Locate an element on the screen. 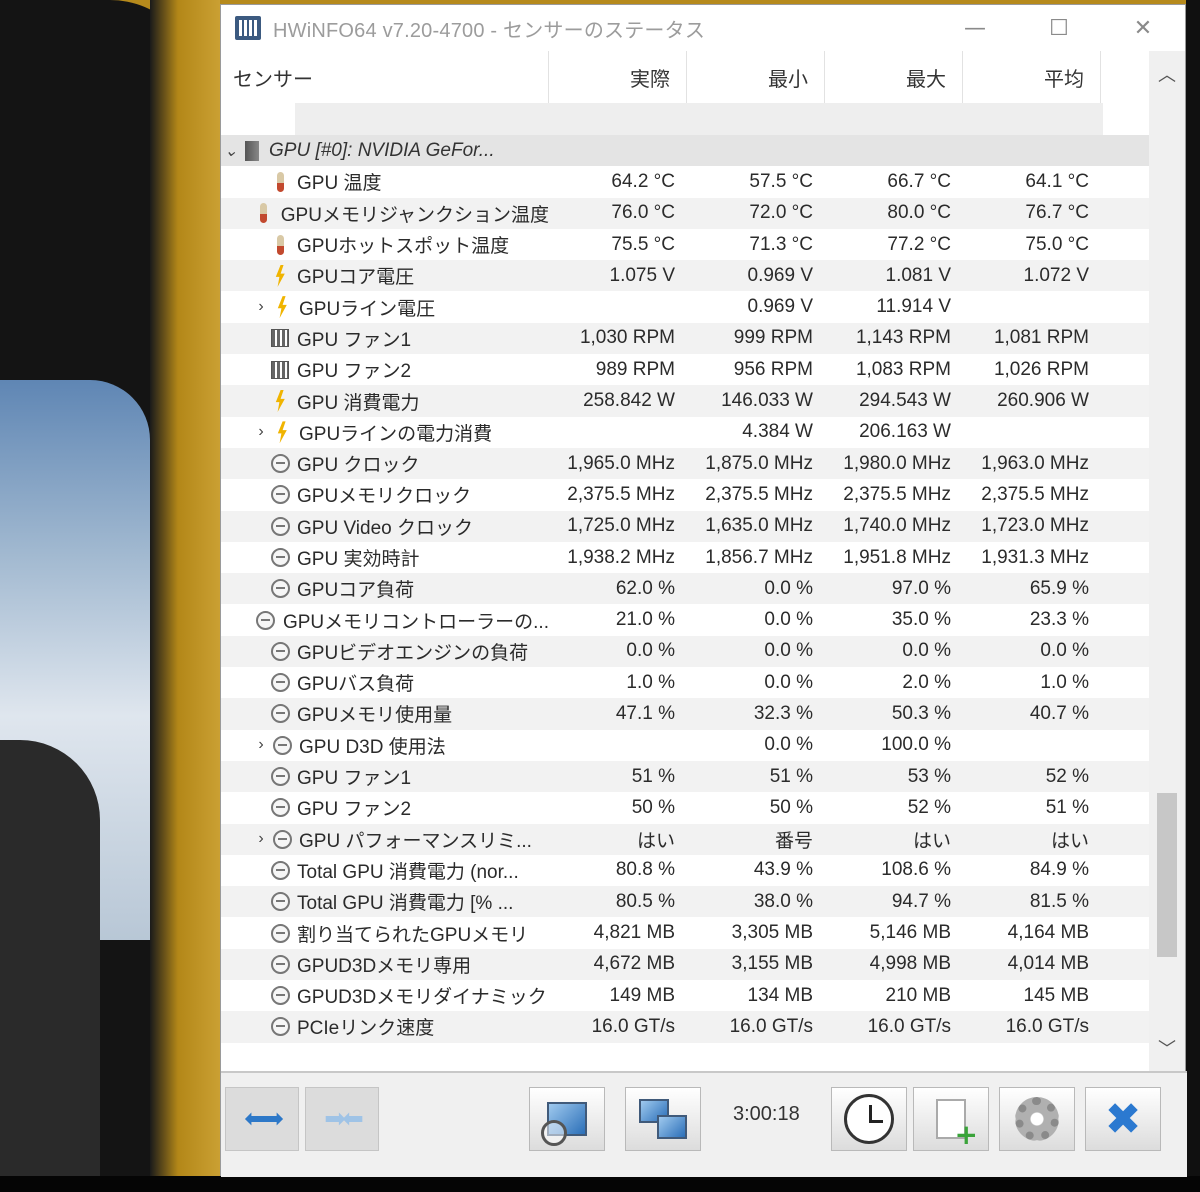  thermometer-icon is located at coordinates (280, 245).